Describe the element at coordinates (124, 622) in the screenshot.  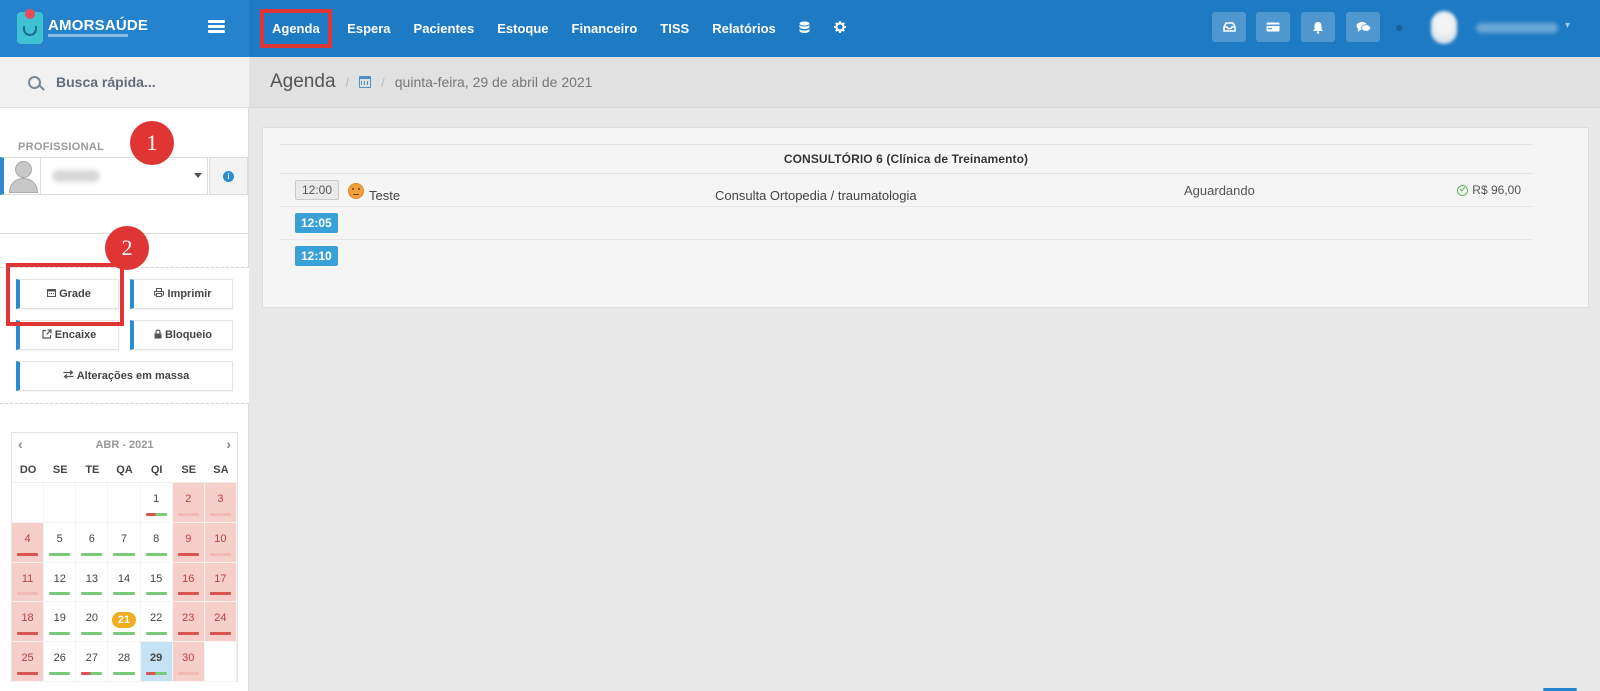
I see `calendar-day-highlighted: 21` at that location.